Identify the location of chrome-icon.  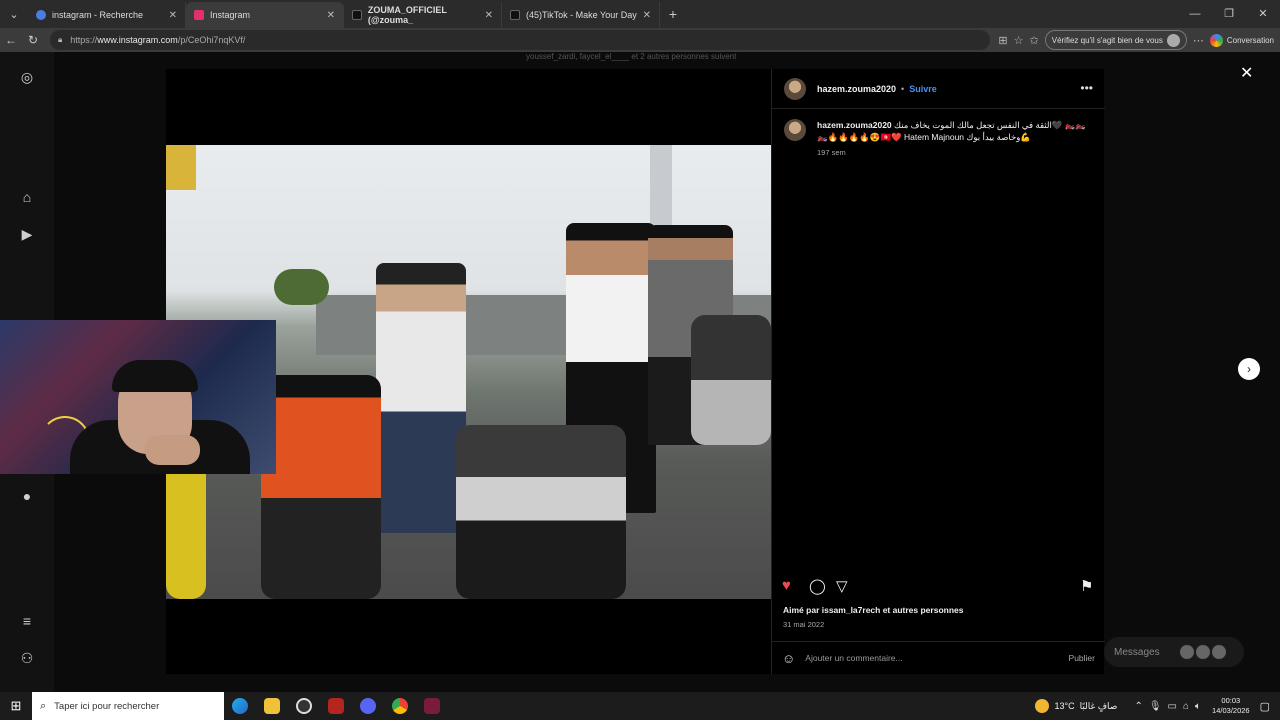
(400, 706).